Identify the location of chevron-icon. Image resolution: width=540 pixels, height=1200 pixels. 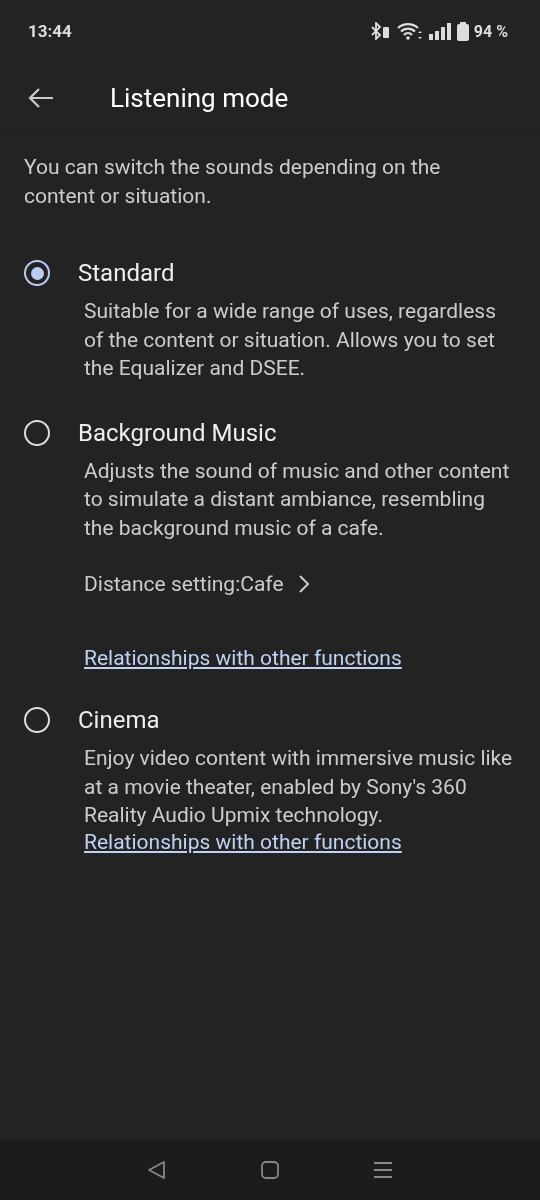
(303, 584).